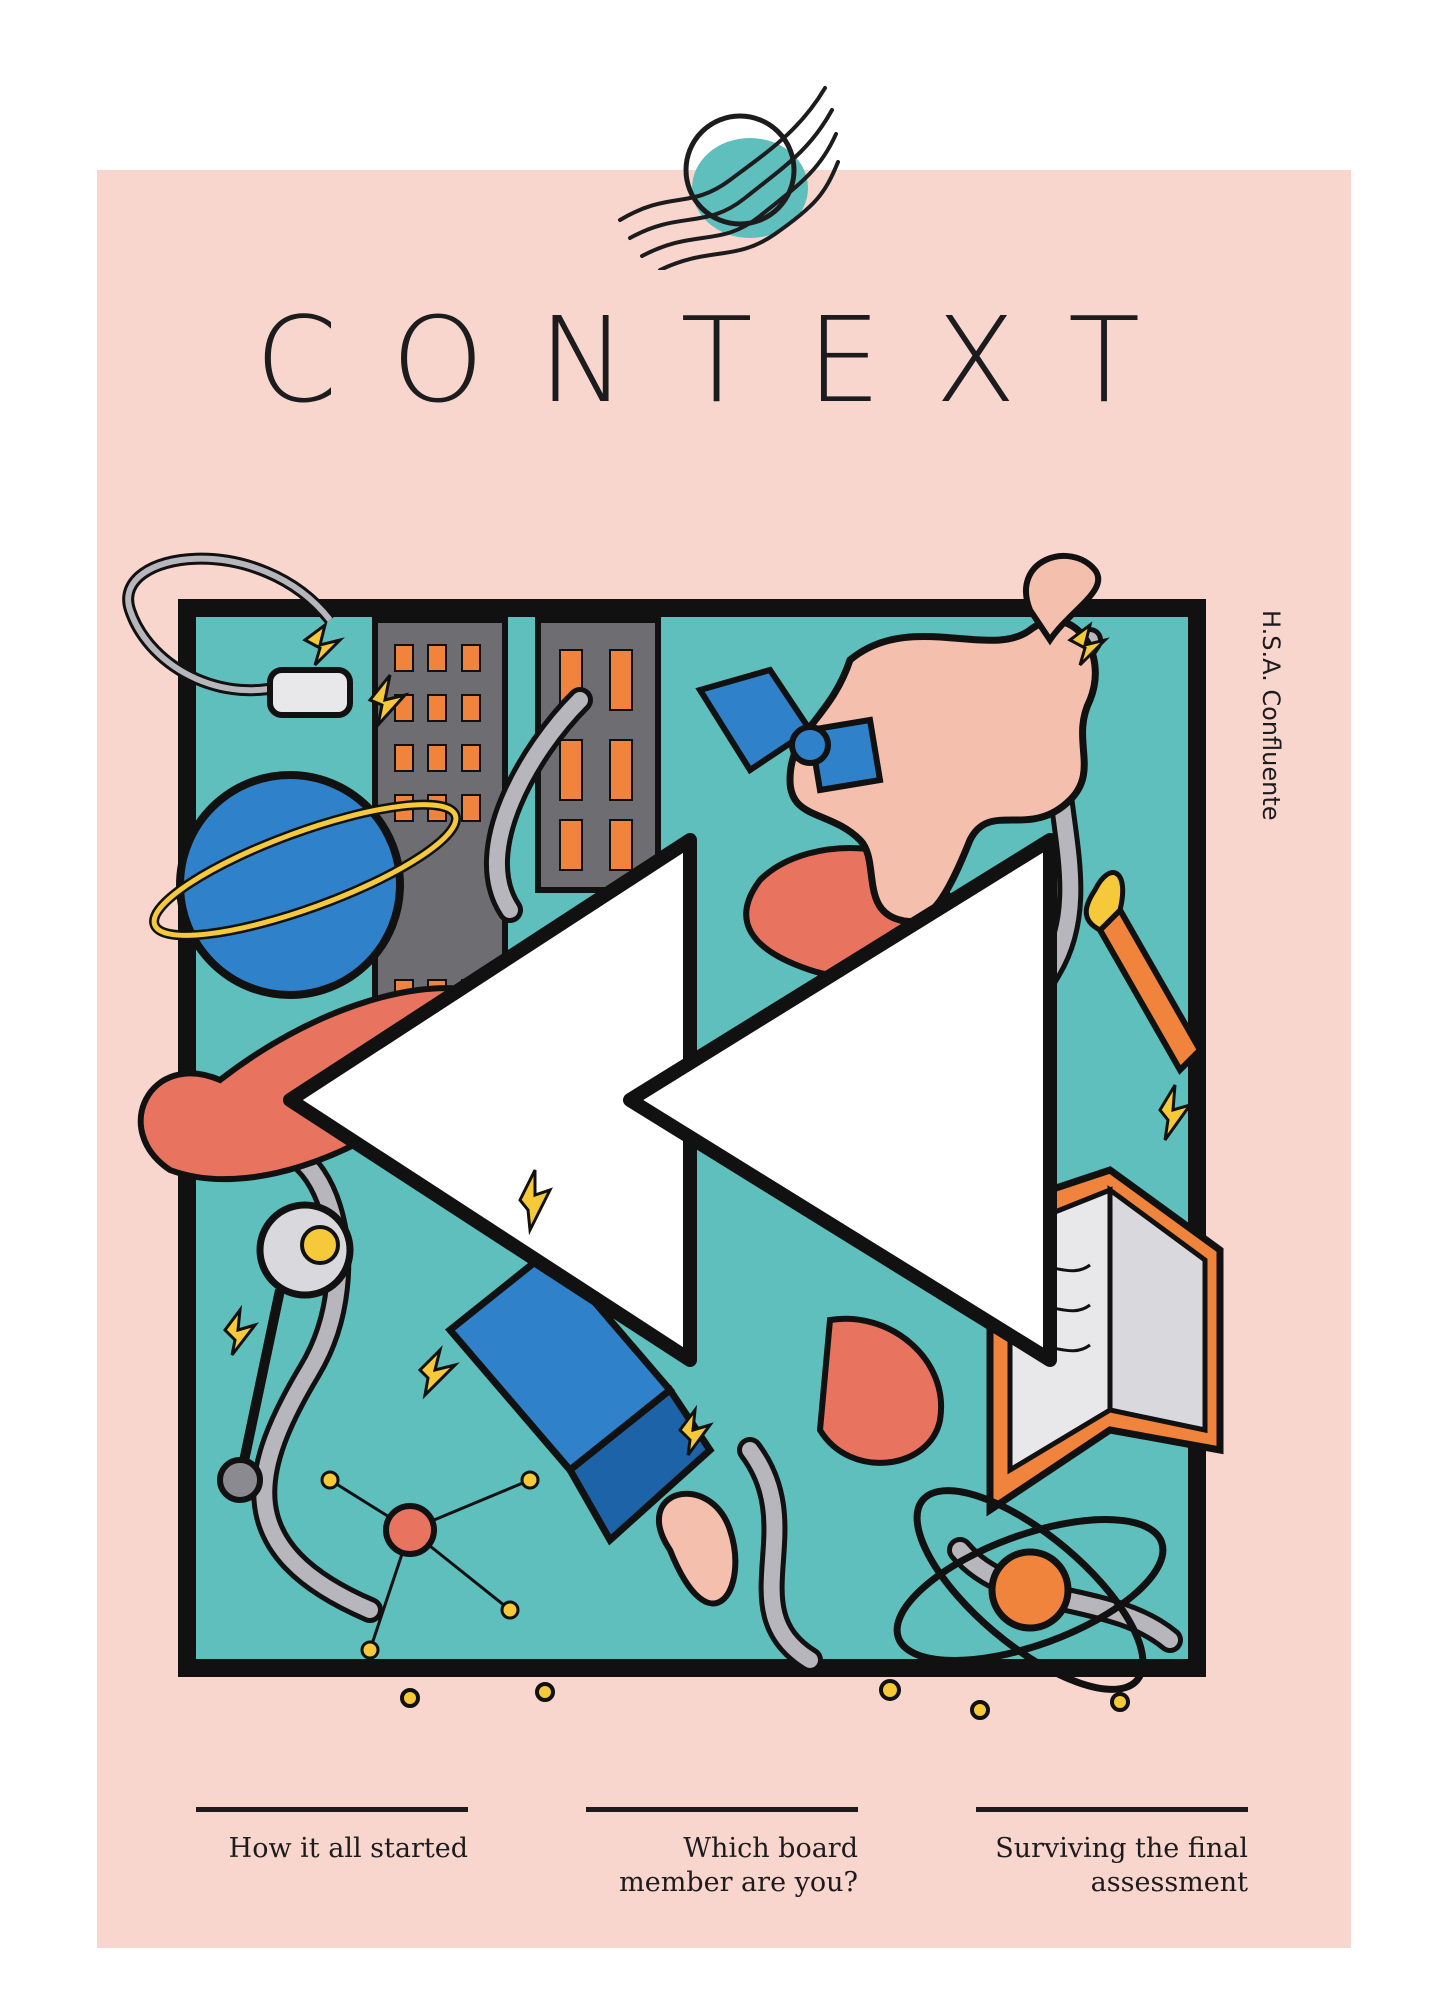  What do you see at coordinates (725, 360) in the screenshot?
I see `magazine-title: CONTEXT` at bounding box center [725, 360].